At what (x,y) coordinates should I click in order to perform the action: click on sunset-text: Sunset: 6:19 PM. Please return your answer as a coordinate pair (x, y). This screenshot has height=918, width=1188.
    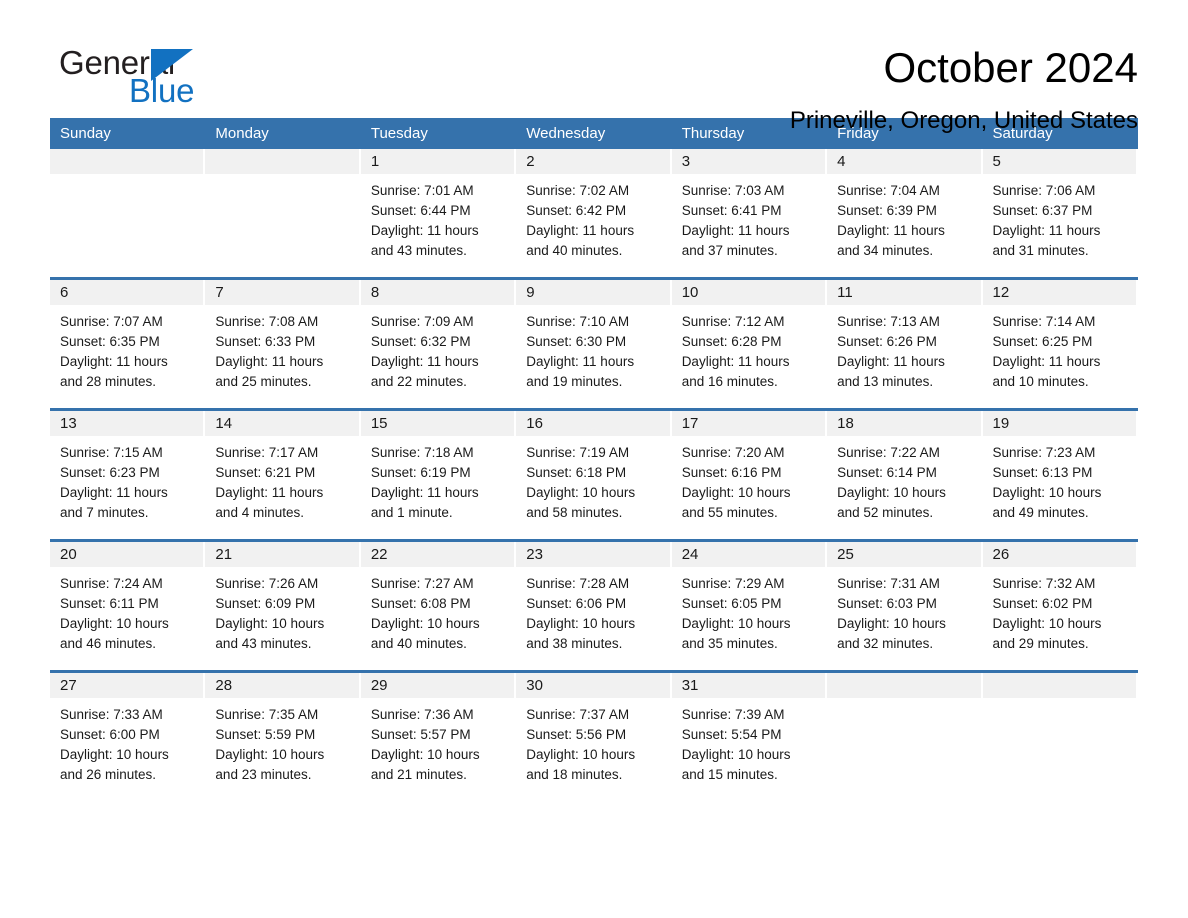
    Looking at the image, I should click on (420, 472).